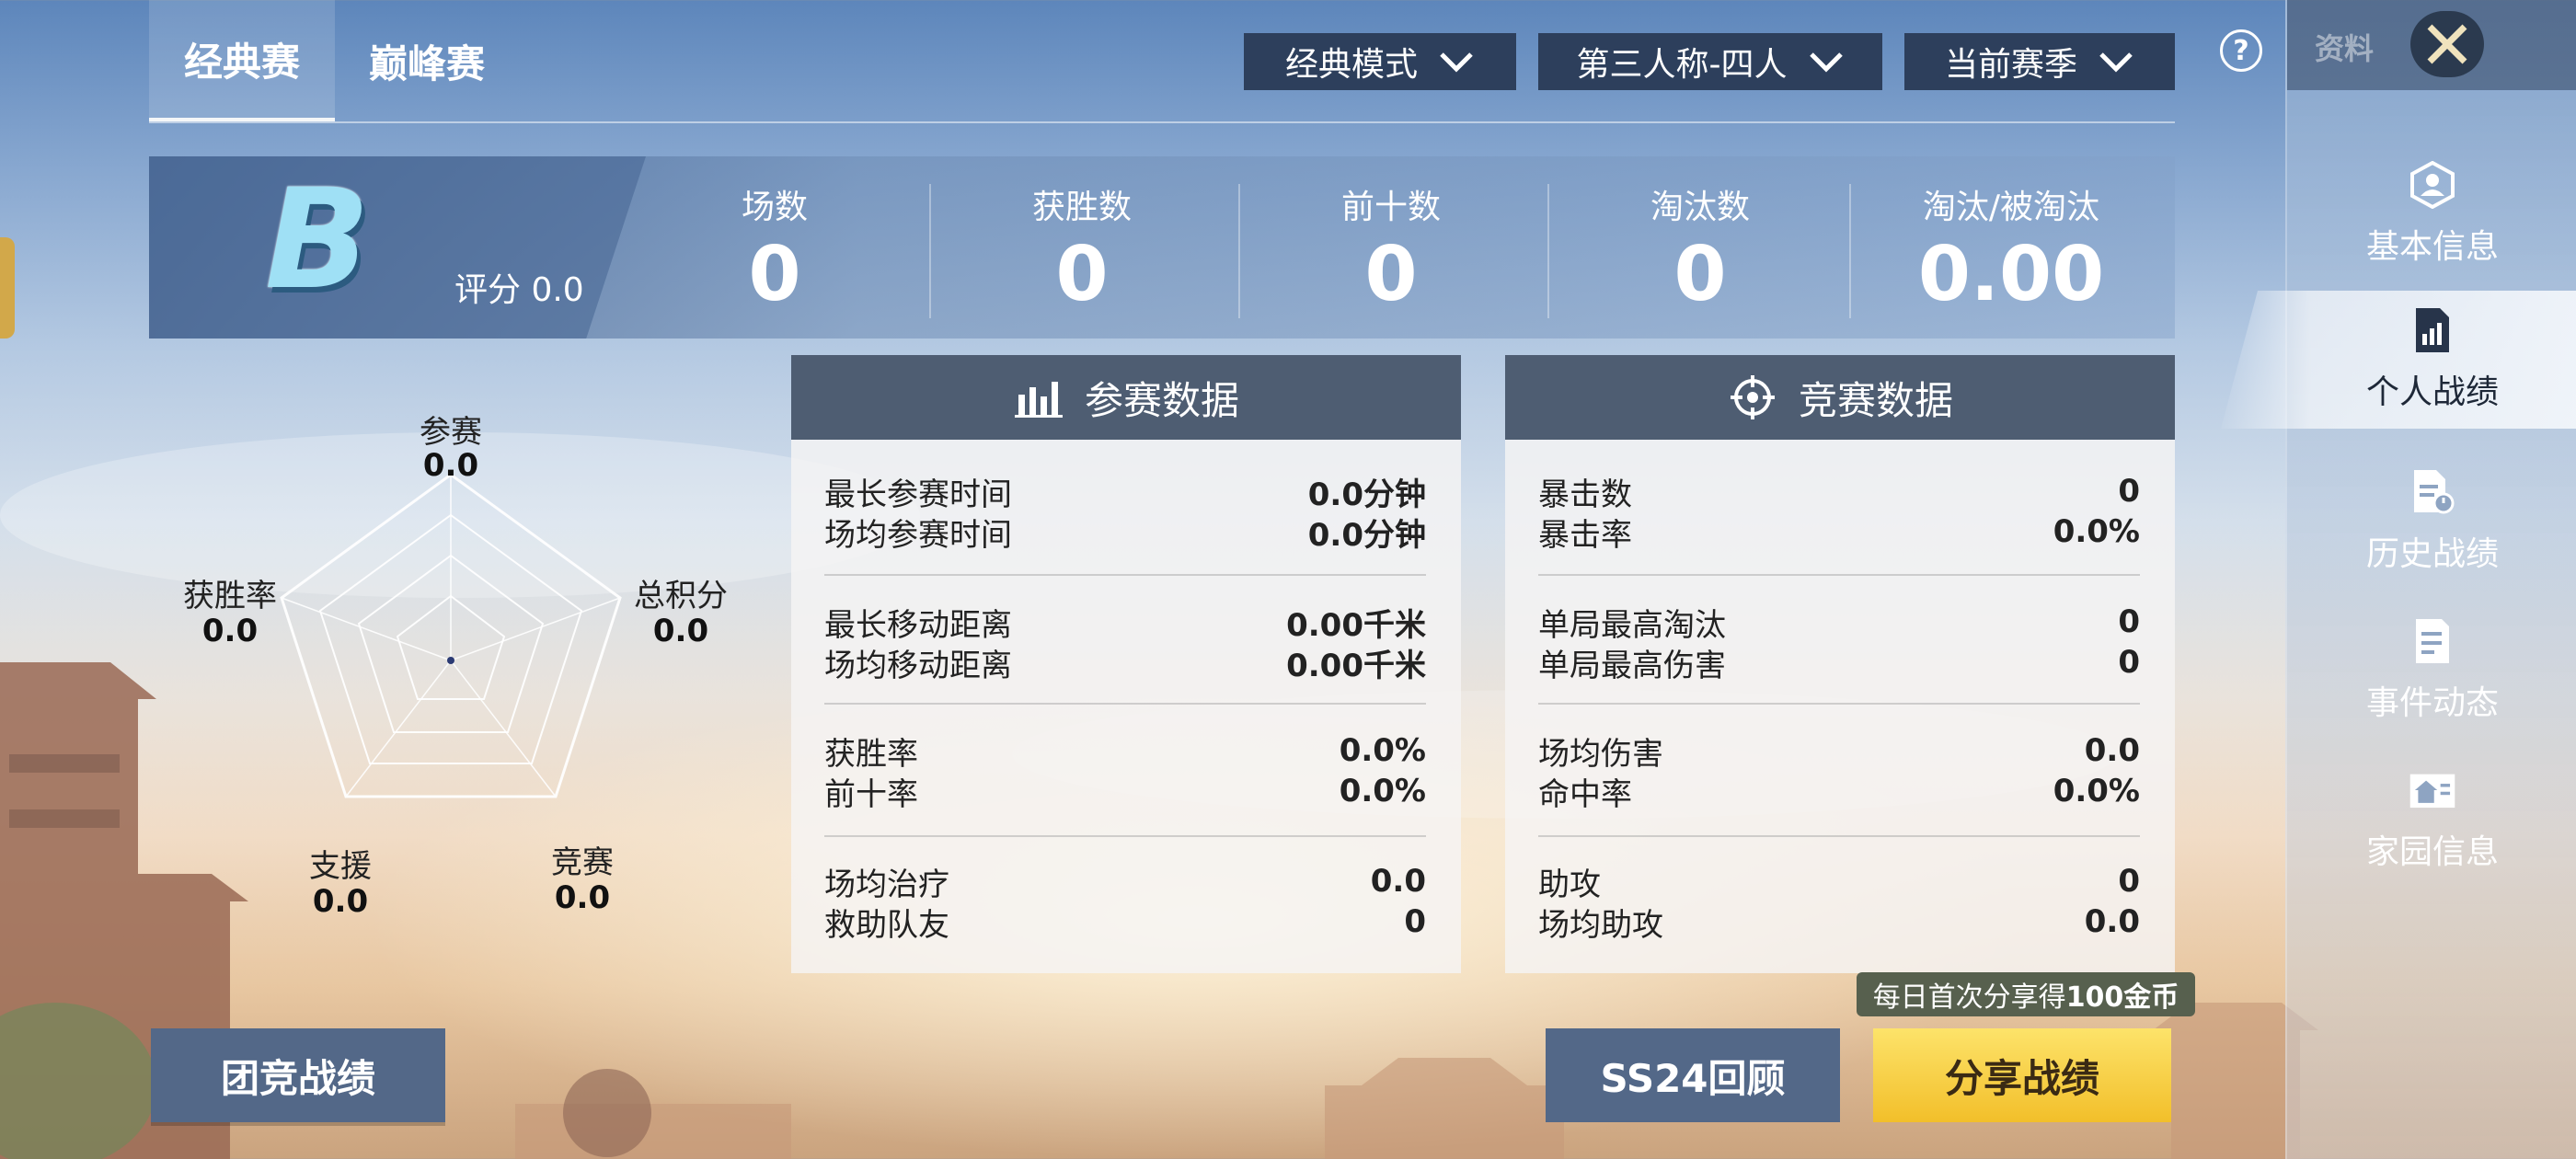 The height and width of the screenshot is (1159, 2576). I want to click on stat-label: 前十数, so click(1390, 207).